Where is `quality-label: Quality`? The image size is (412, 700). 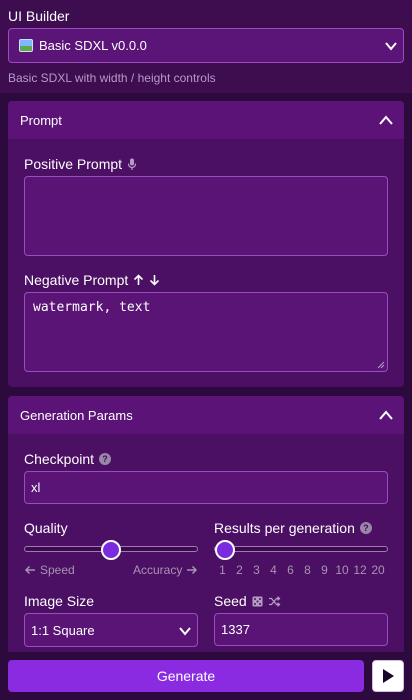 quality-label: Quality is located at coordinates (46, 528).